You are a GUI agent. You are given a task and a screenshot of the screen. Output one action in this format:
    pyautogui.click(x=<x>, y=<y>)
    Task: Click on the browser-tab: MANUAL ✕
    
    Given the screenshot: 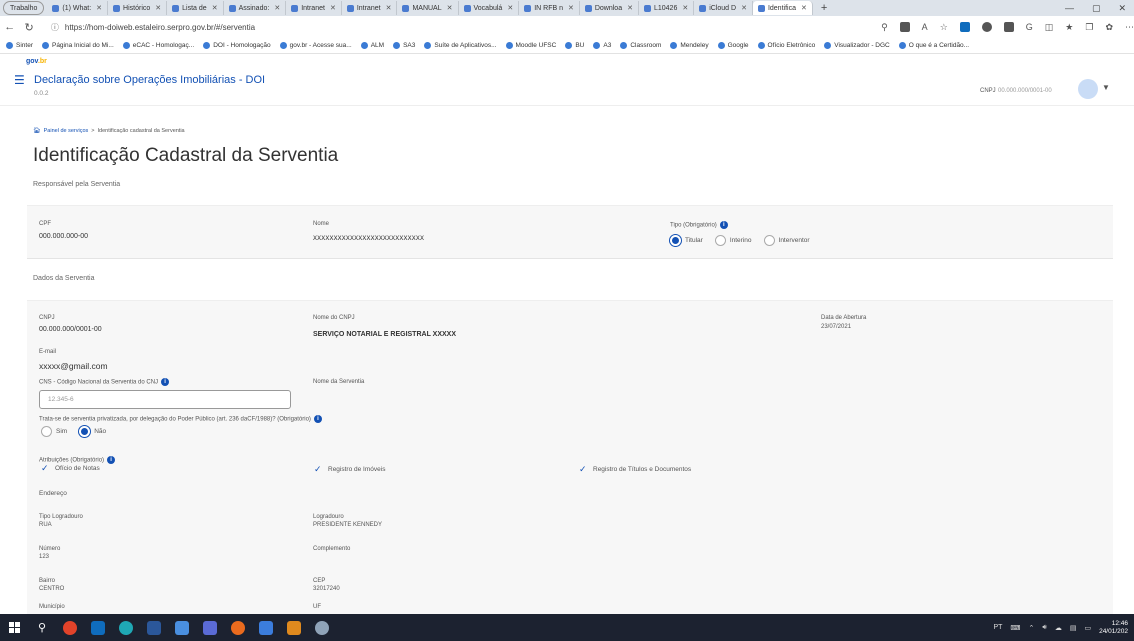 What is the action you would take?
    pyautogui.click(x=428, y=8)
    